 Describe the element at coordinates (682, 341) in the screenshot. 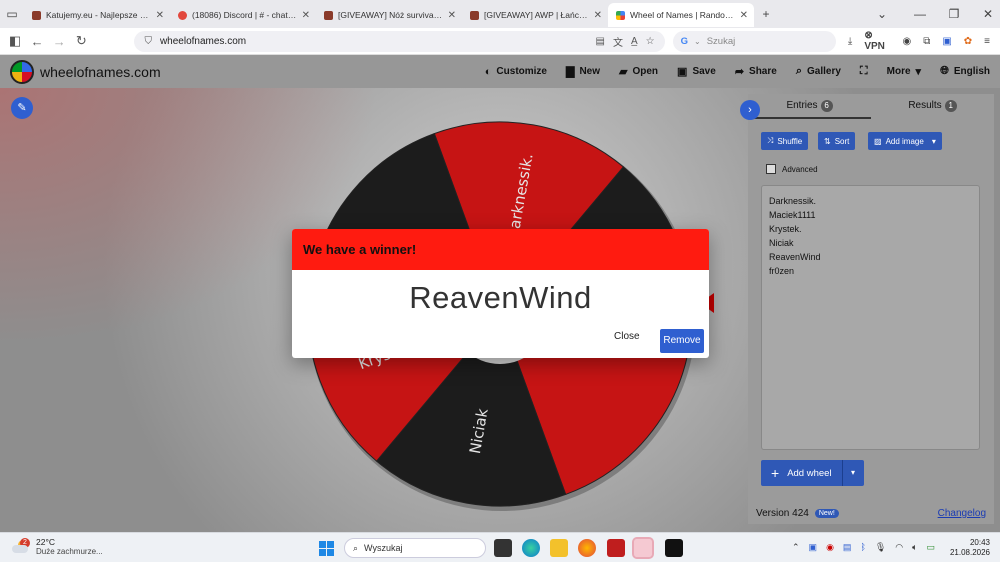

I see `remove-button: Remove` at that location.